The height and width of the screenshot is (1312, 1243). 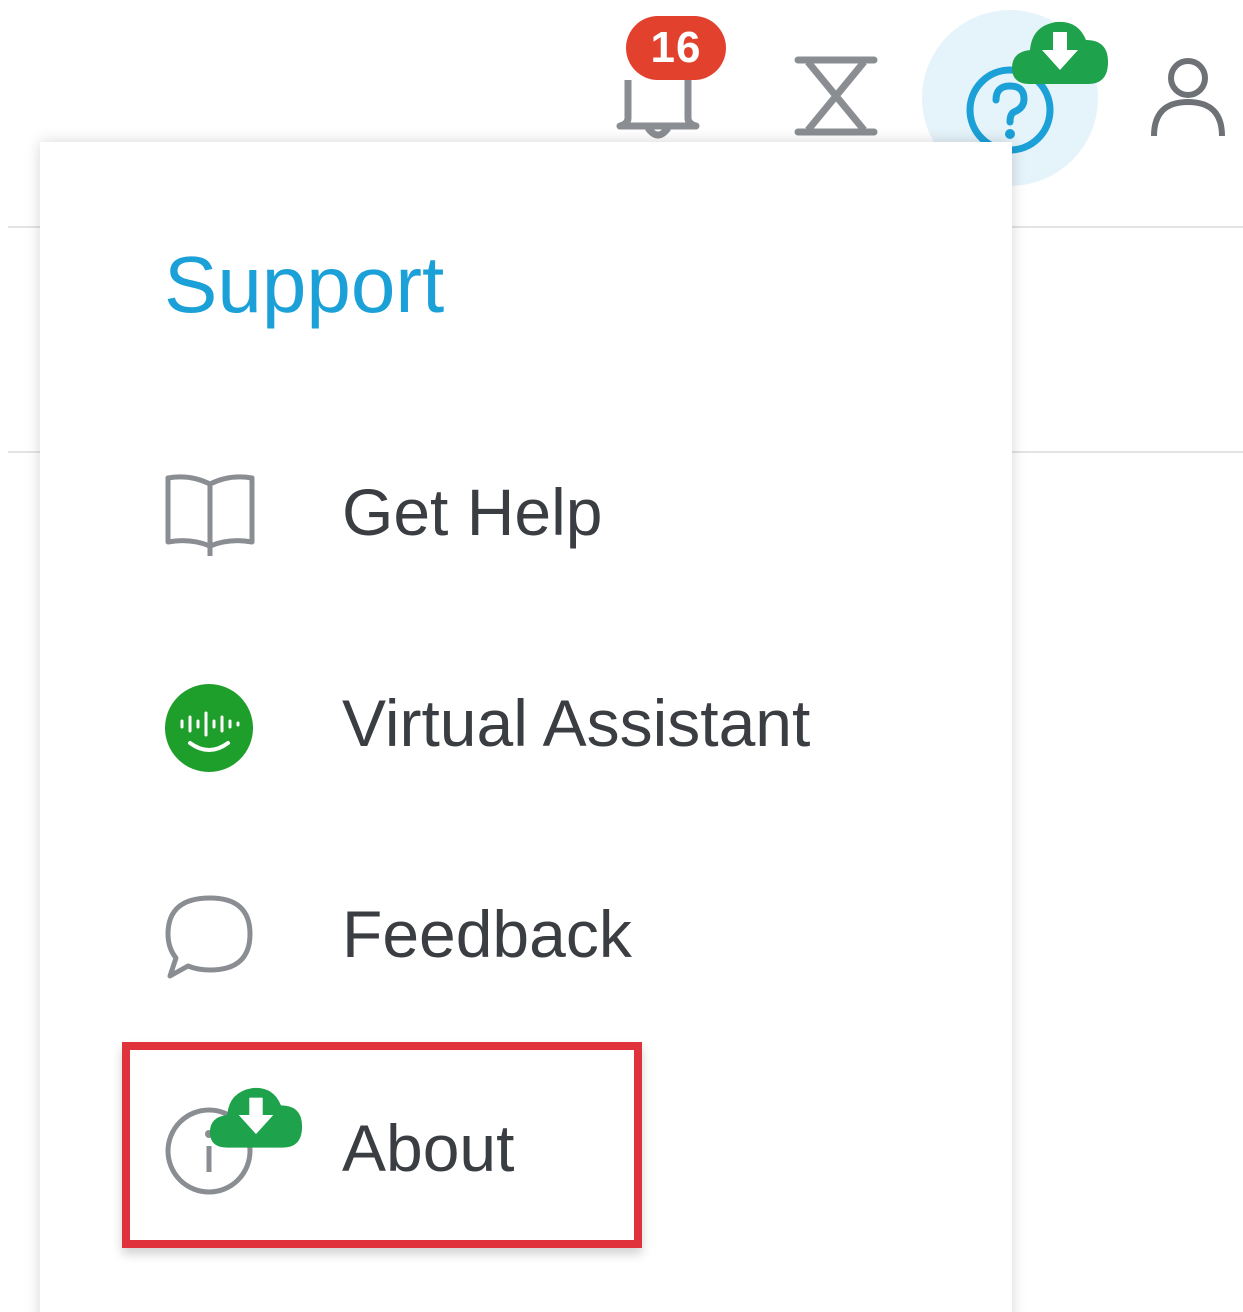 I want to click on menu-item-virtual-assistant: Virtual Assistant, so click(x=526, y=722).